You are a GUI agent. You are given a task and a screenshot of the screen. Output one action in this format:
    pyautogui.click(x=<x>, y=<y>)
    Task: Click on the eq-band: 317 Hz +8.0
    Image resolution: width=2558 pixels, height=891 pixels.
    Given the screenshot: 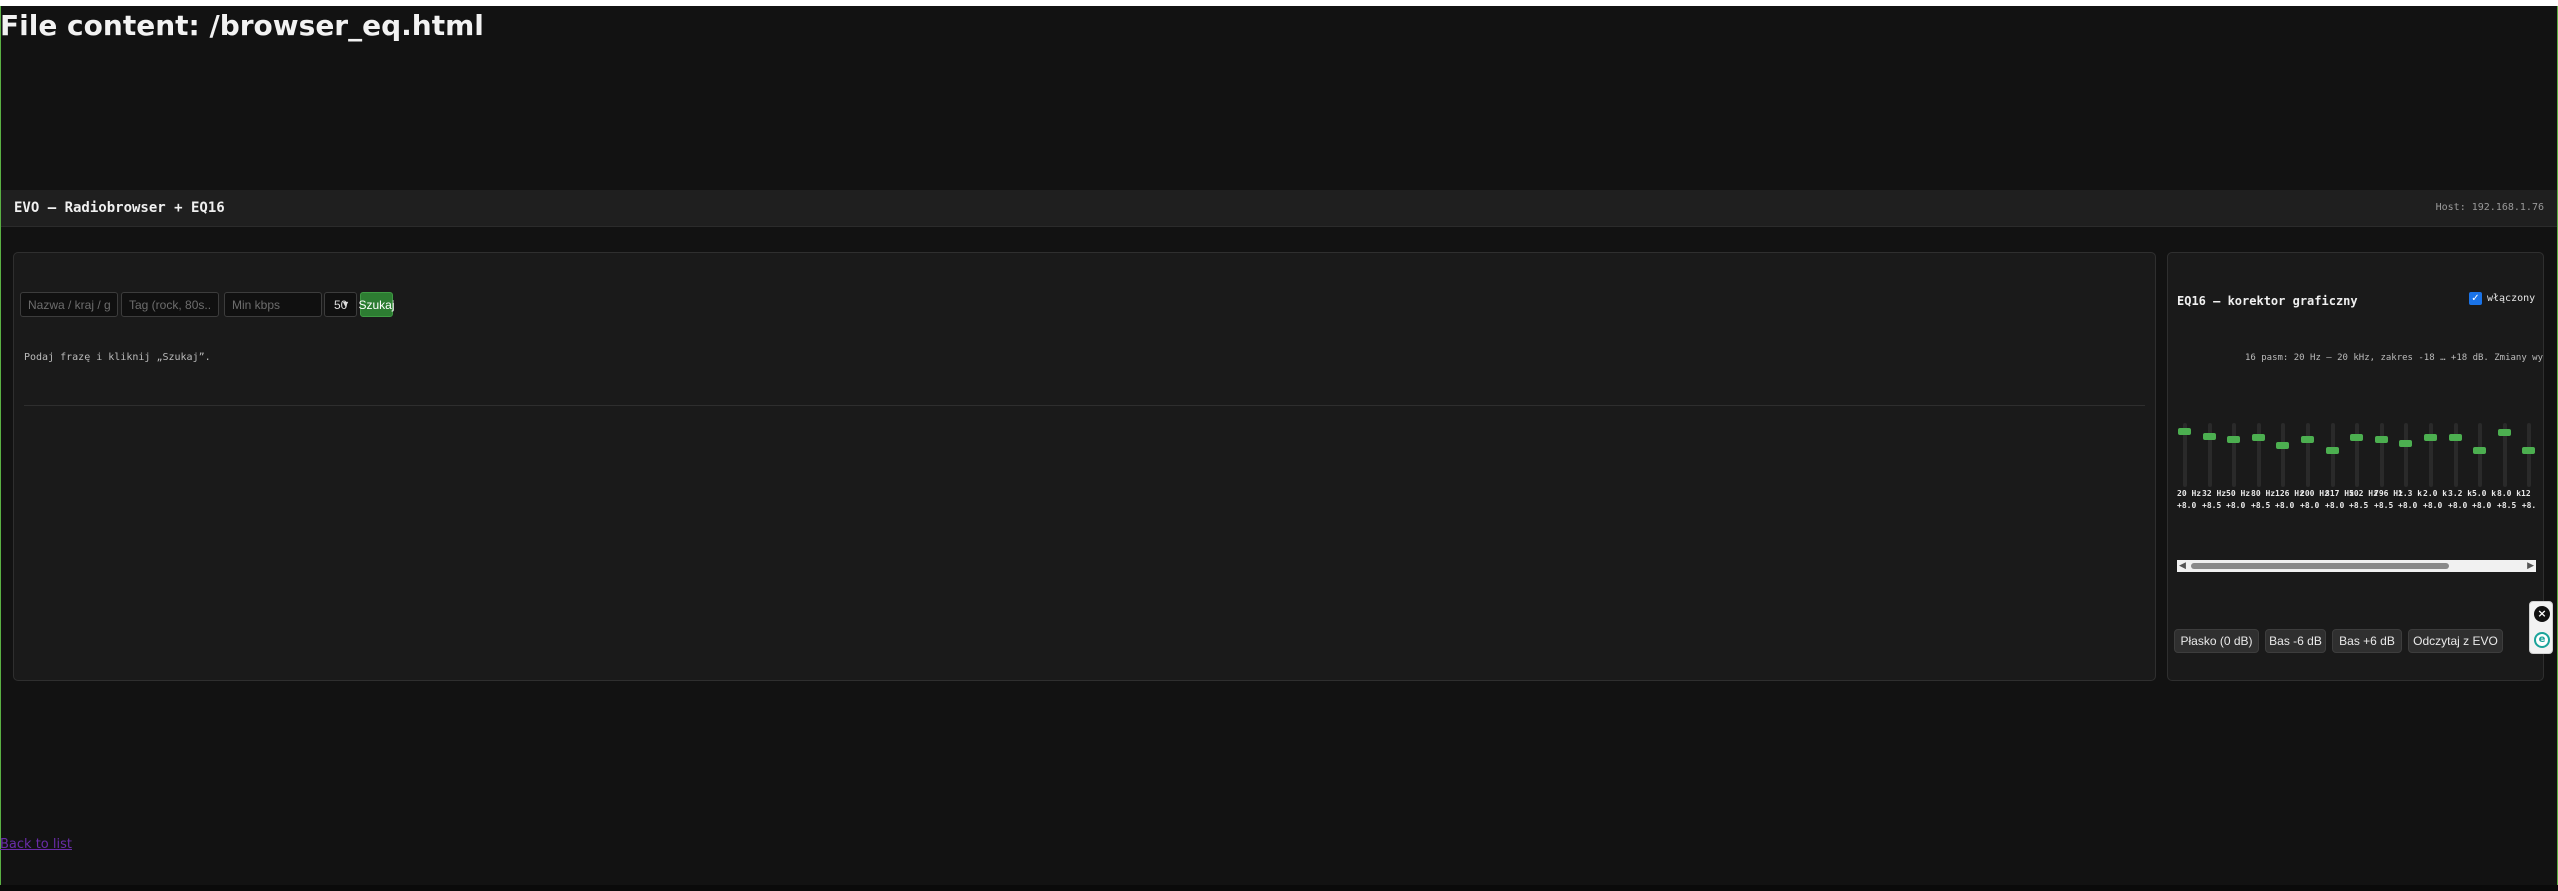 What is the action you would take?
    pyautogui.click(x=2339, y=468)
    